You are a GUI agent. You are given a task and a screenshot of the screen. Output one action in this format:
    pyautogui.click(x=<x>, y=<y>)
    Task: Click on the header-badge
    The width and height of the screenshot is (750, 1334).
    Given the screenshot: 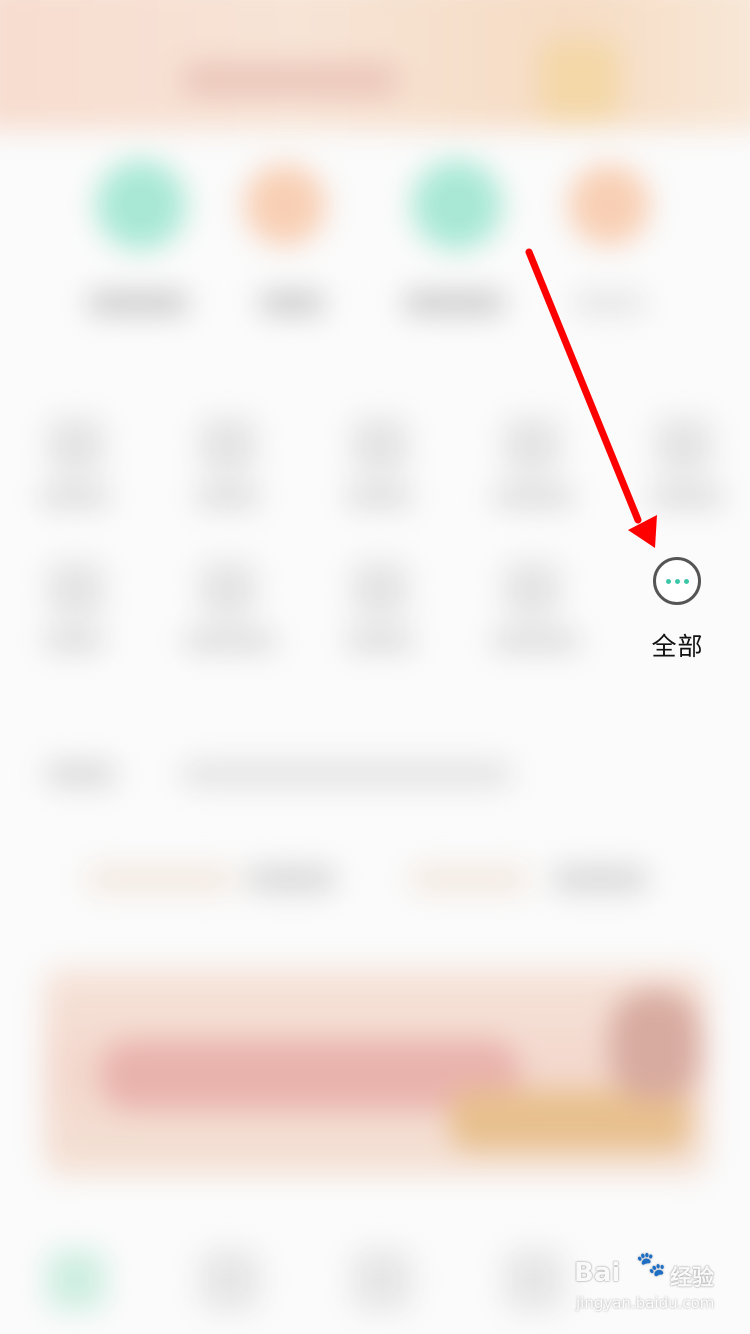 What is the action you would take?
    pyautogui.click(x=580, y=80)
    